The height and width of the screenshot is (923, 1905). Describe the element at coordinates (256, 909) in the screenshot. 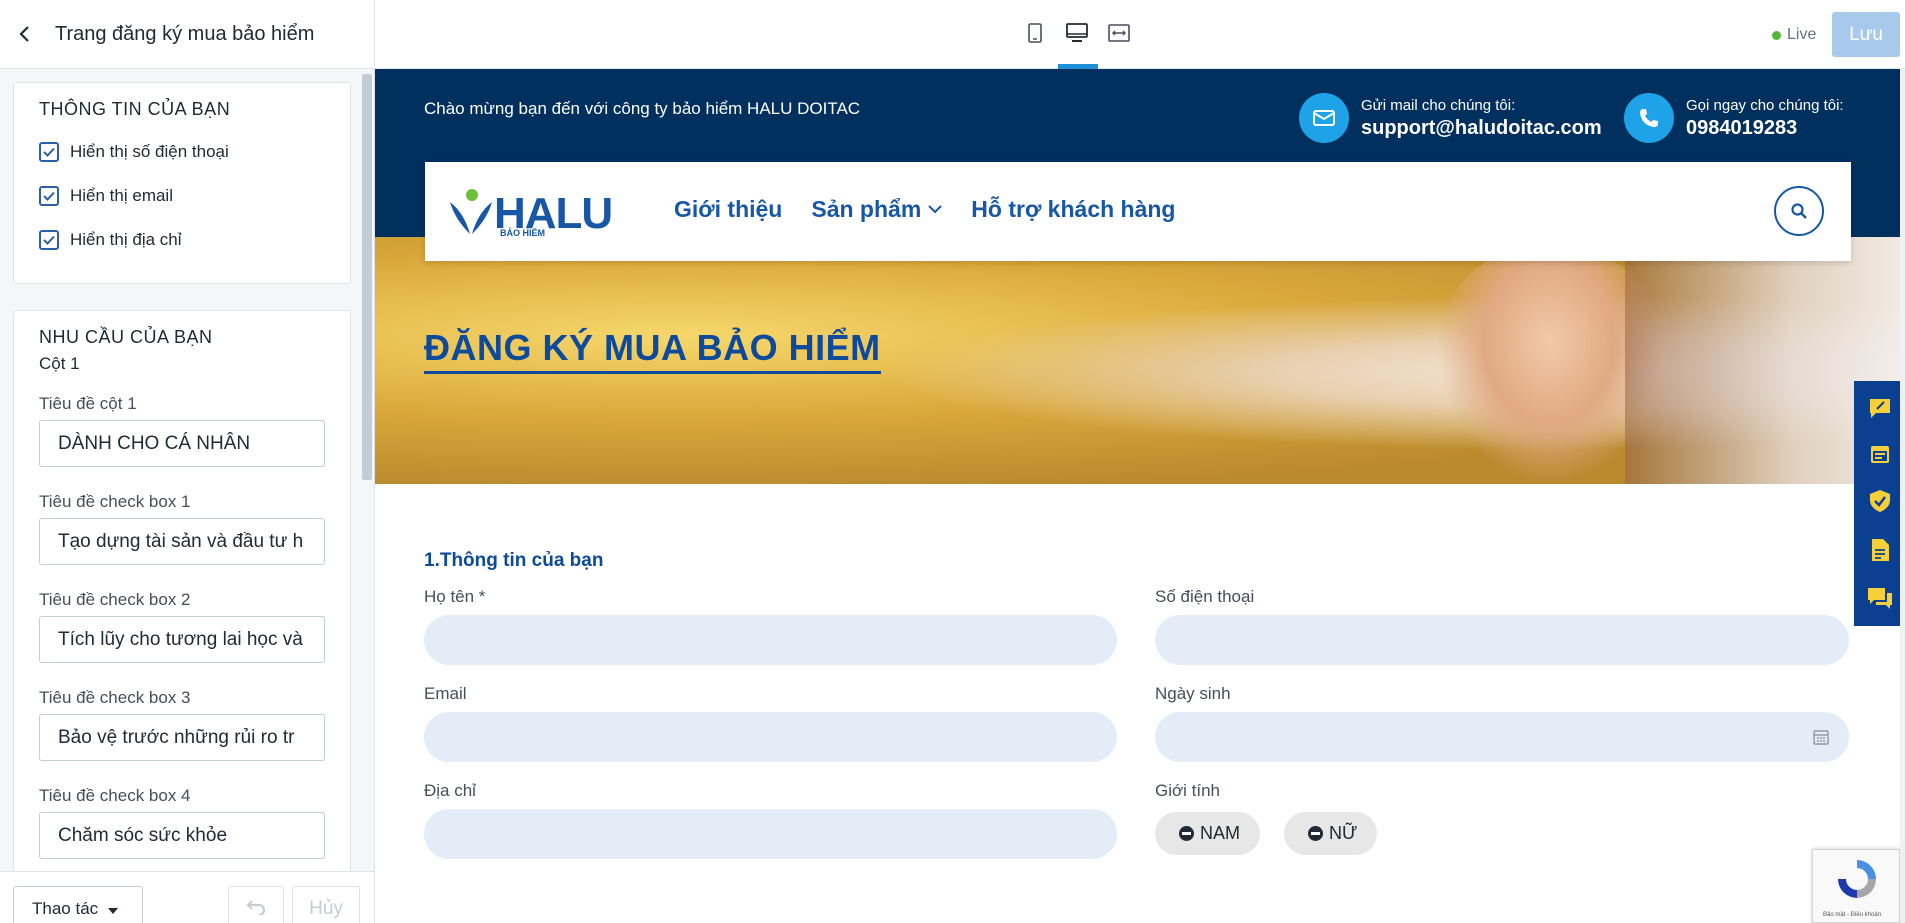

I see `undo-icon` at that location.